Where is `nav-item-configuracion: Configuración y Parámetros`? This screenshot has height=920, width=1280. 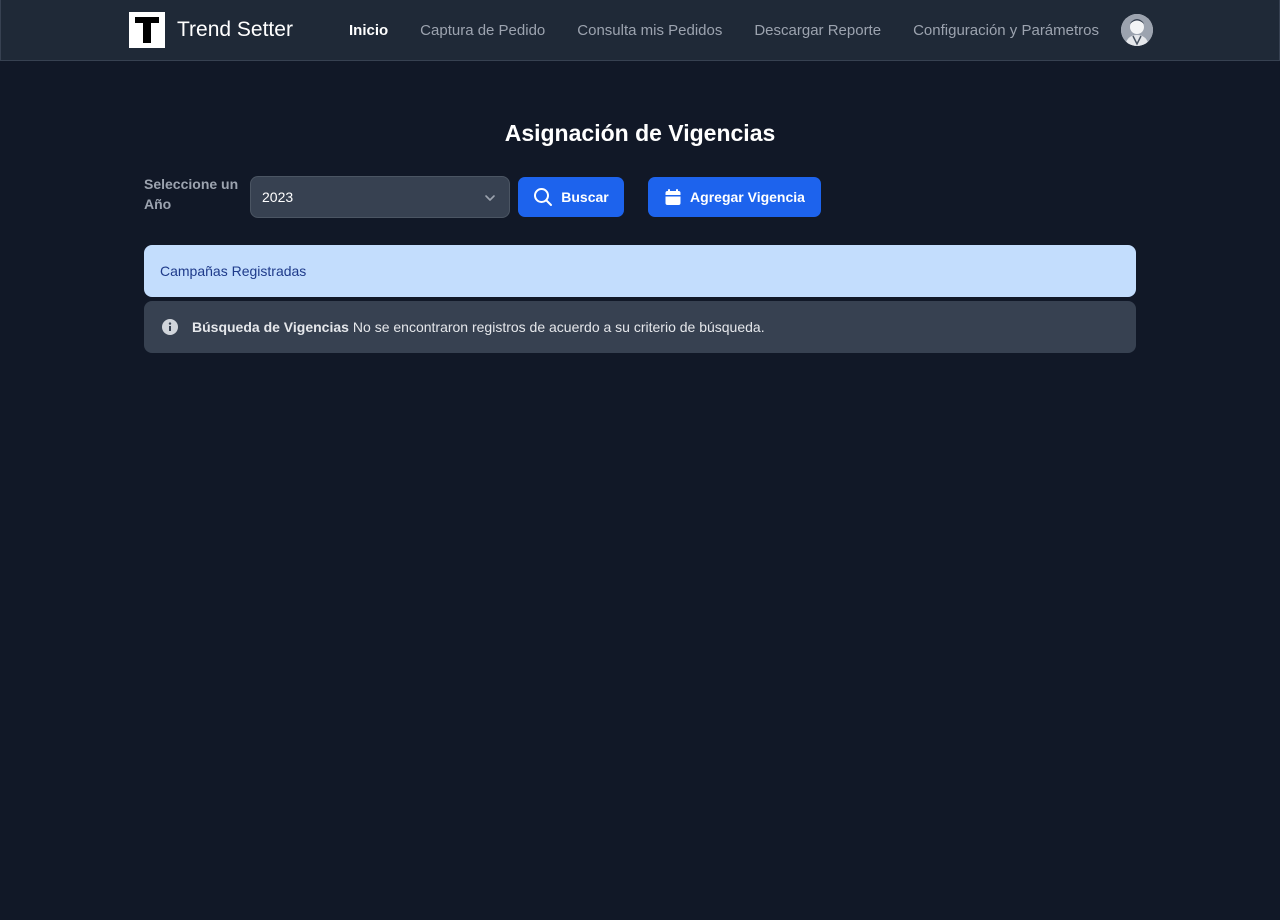 nav-item-configuracion: Configuración y Parámetros is located at coordinates (1006, 30).